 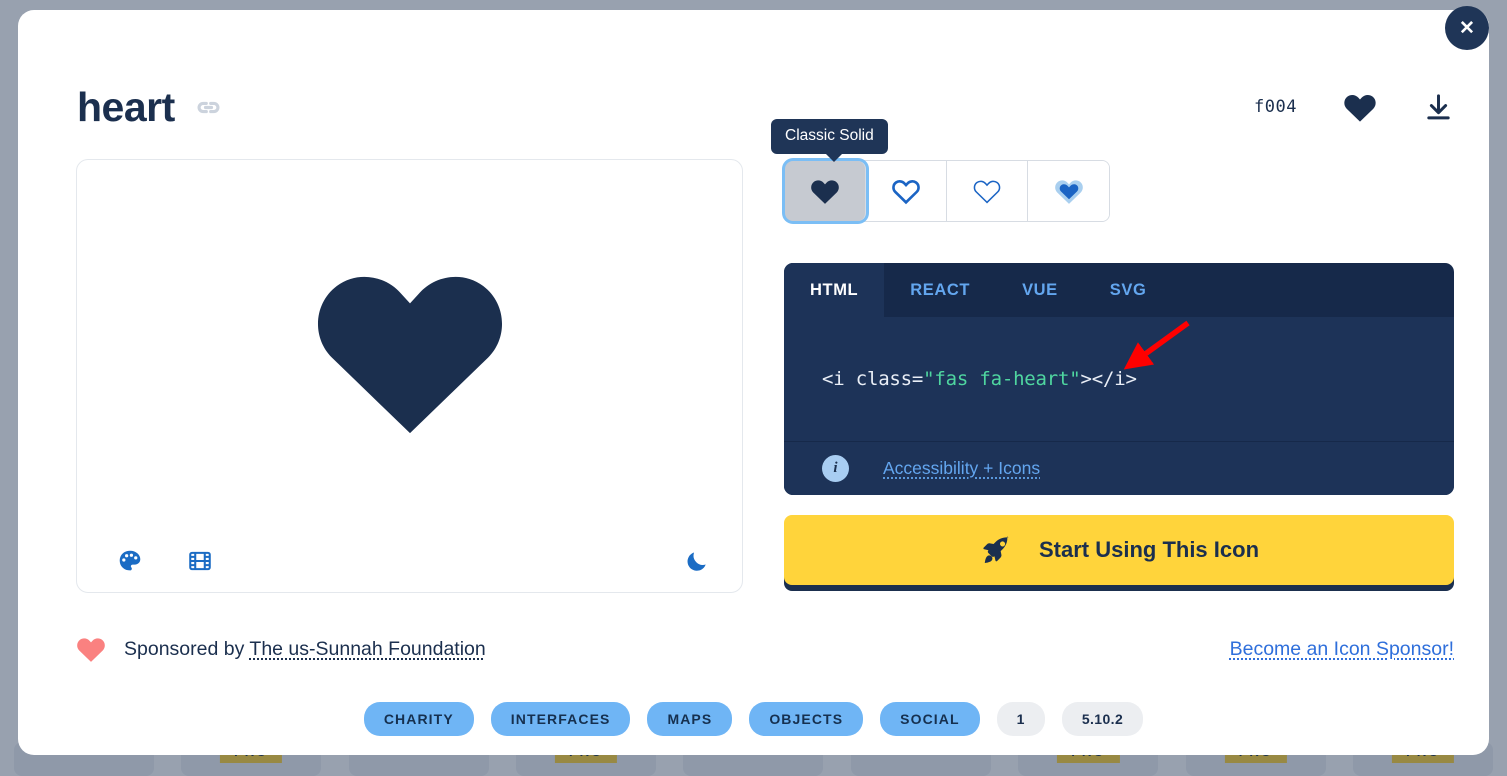 I want to click on code-token-suffix: ></i>, so click(x=1108, y=379).